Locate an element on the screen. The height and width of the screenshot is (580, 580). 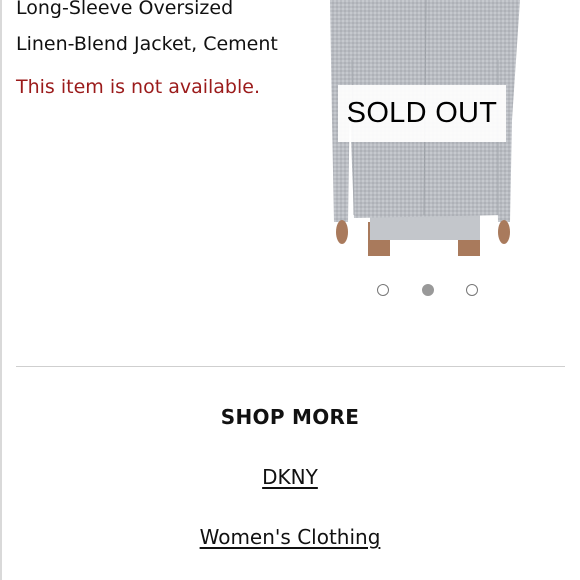
shop-more-link-womens-clothing: Women's Clothing is located at coordinates (290, 537).